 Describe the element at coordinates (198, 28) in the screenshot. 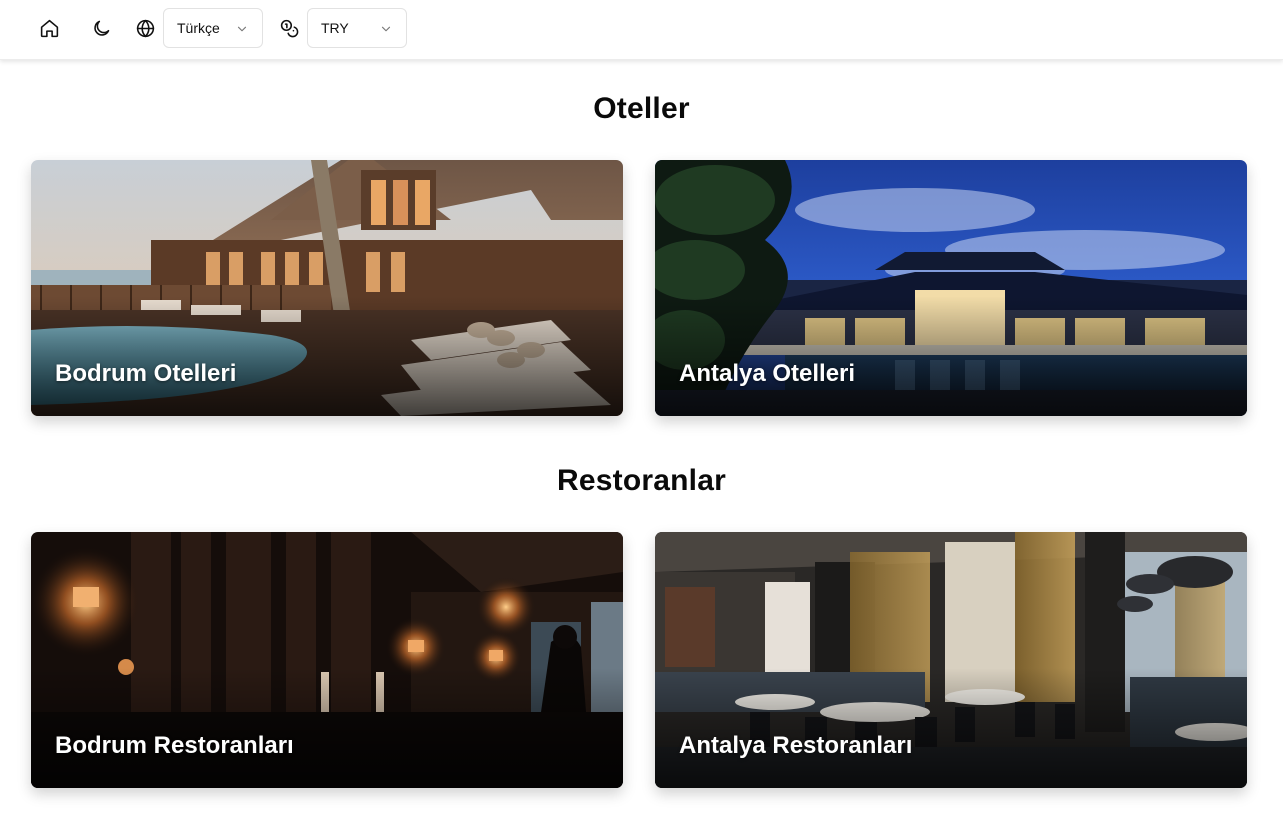

I see `language-select-value: Türkçe` at that location.